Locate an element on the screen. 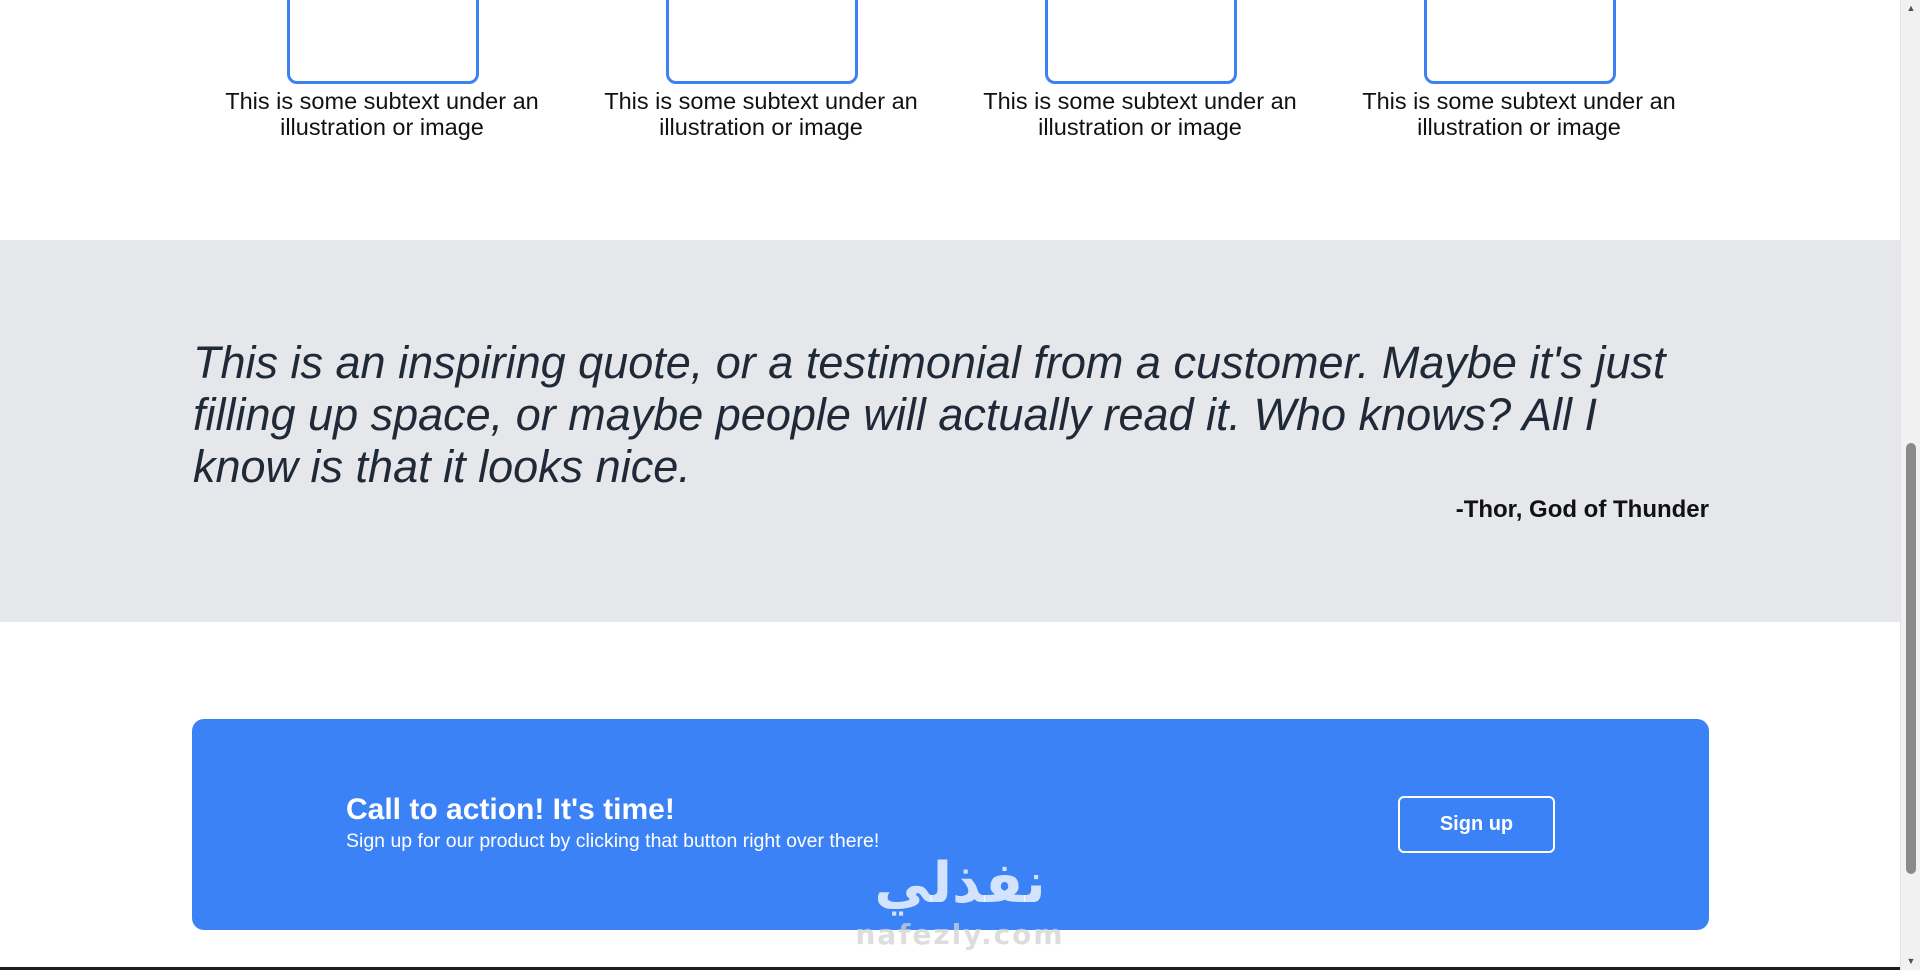 The height and width of the screenshot is (970, 1920). cta-title: Call to action! It's time! is located at coordinates (510, 809).